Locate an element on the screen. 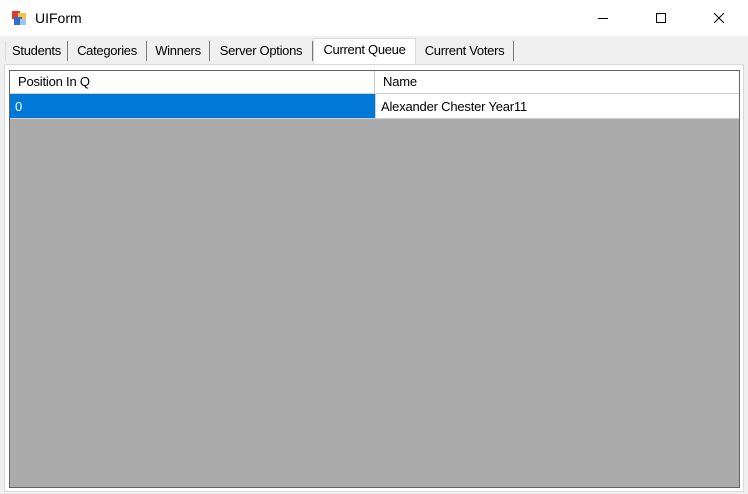  cell-position: 0 is located at coordinates (192, 106).